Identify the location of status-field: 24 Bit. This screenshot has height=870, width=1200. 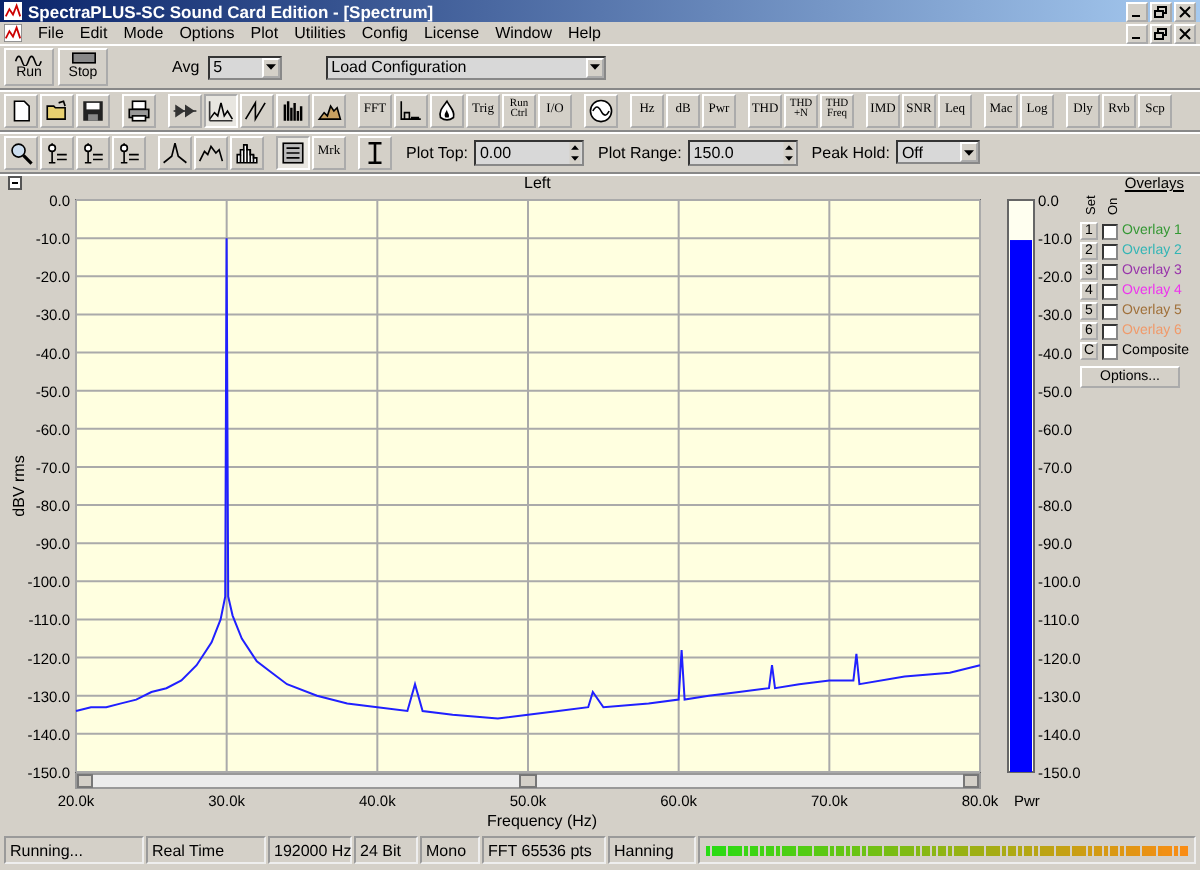
(386, 850).